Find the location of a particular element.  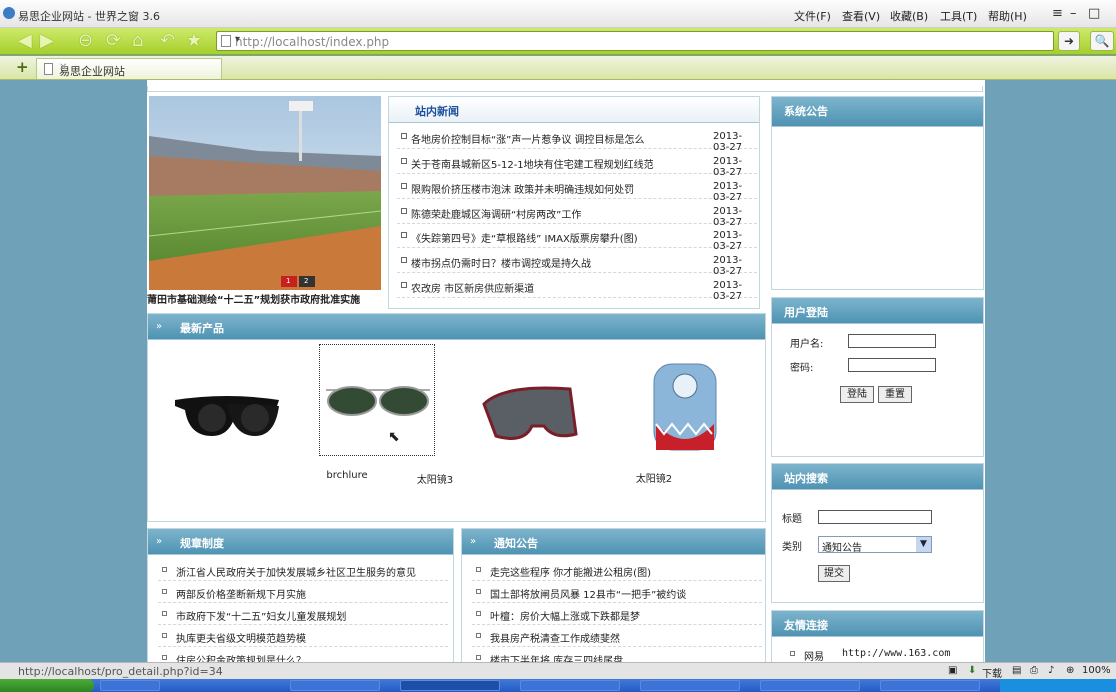

news-text: 各地房价控制目标“涨”声一片惹争议 调控目标是怎么 is located at coordinates (551, 138).